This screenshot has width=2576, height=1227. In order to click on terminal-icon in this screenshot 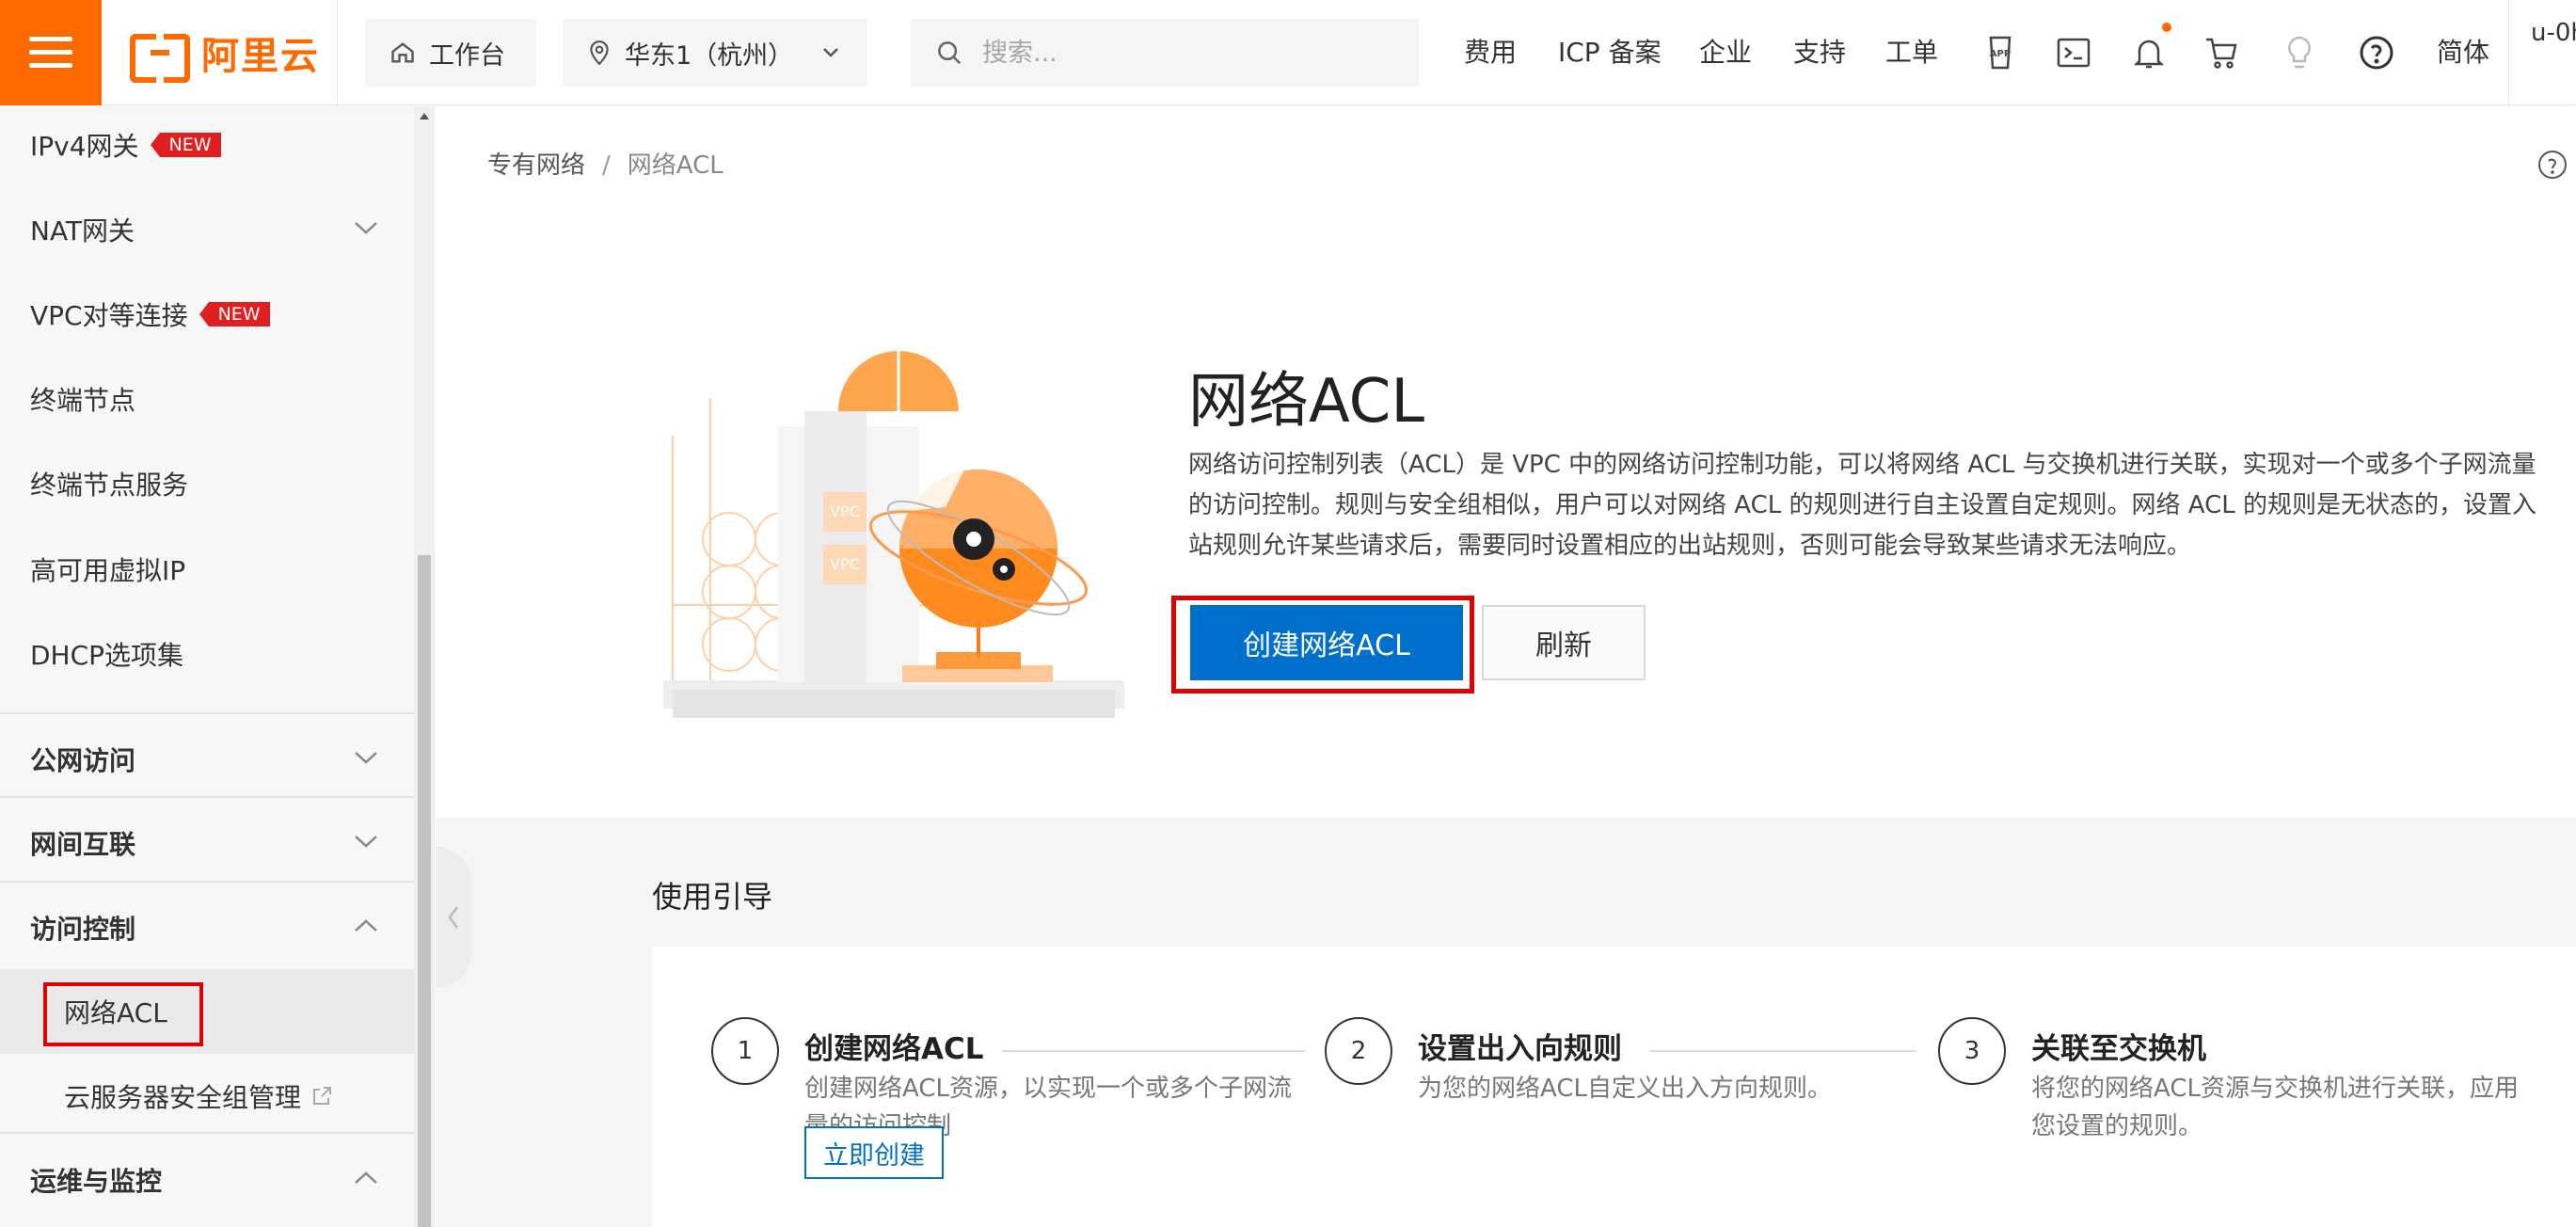, I will do `click(2074, 53)`.